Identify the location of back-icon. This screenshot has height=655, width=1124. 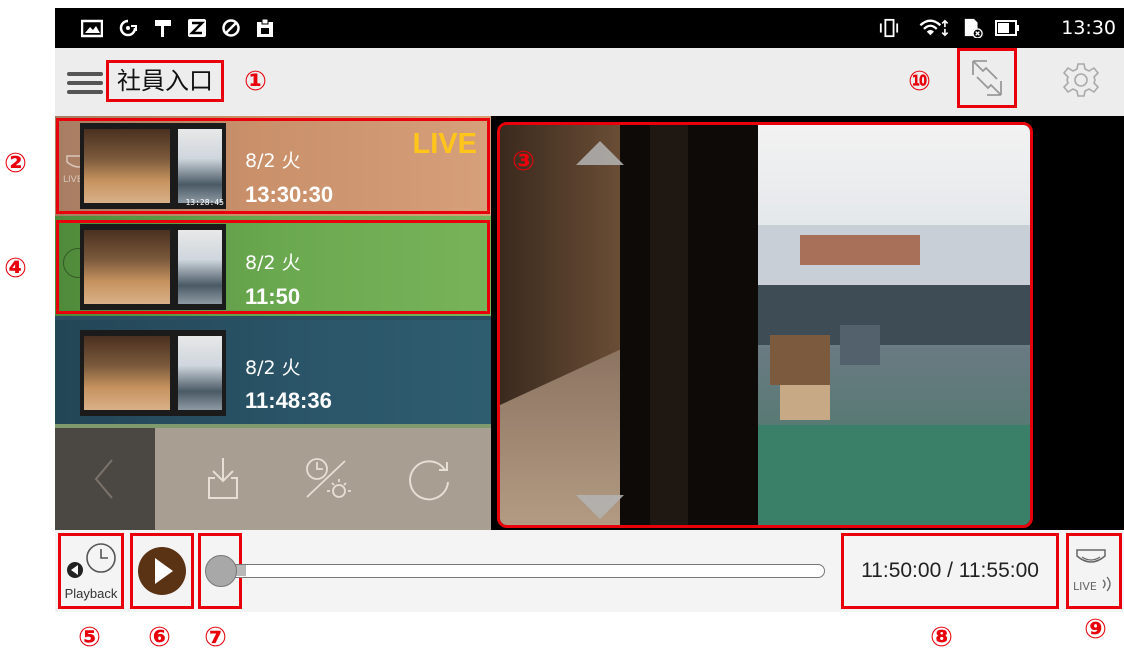
(103, 479).